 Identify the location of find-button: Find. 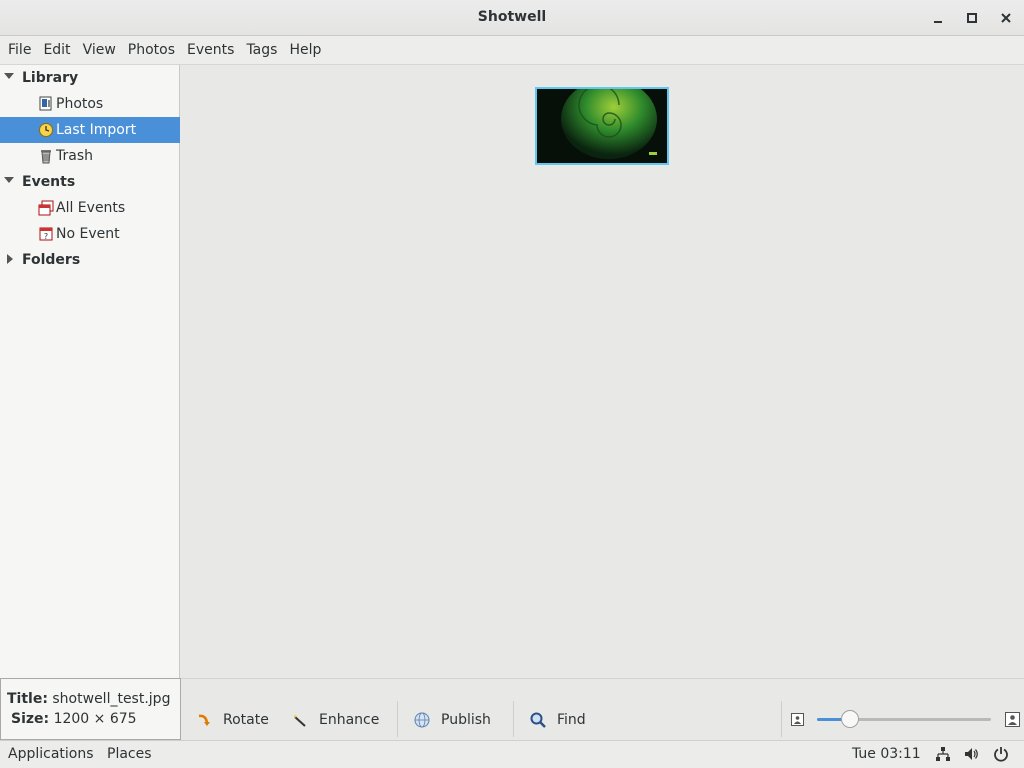
(557, 720).